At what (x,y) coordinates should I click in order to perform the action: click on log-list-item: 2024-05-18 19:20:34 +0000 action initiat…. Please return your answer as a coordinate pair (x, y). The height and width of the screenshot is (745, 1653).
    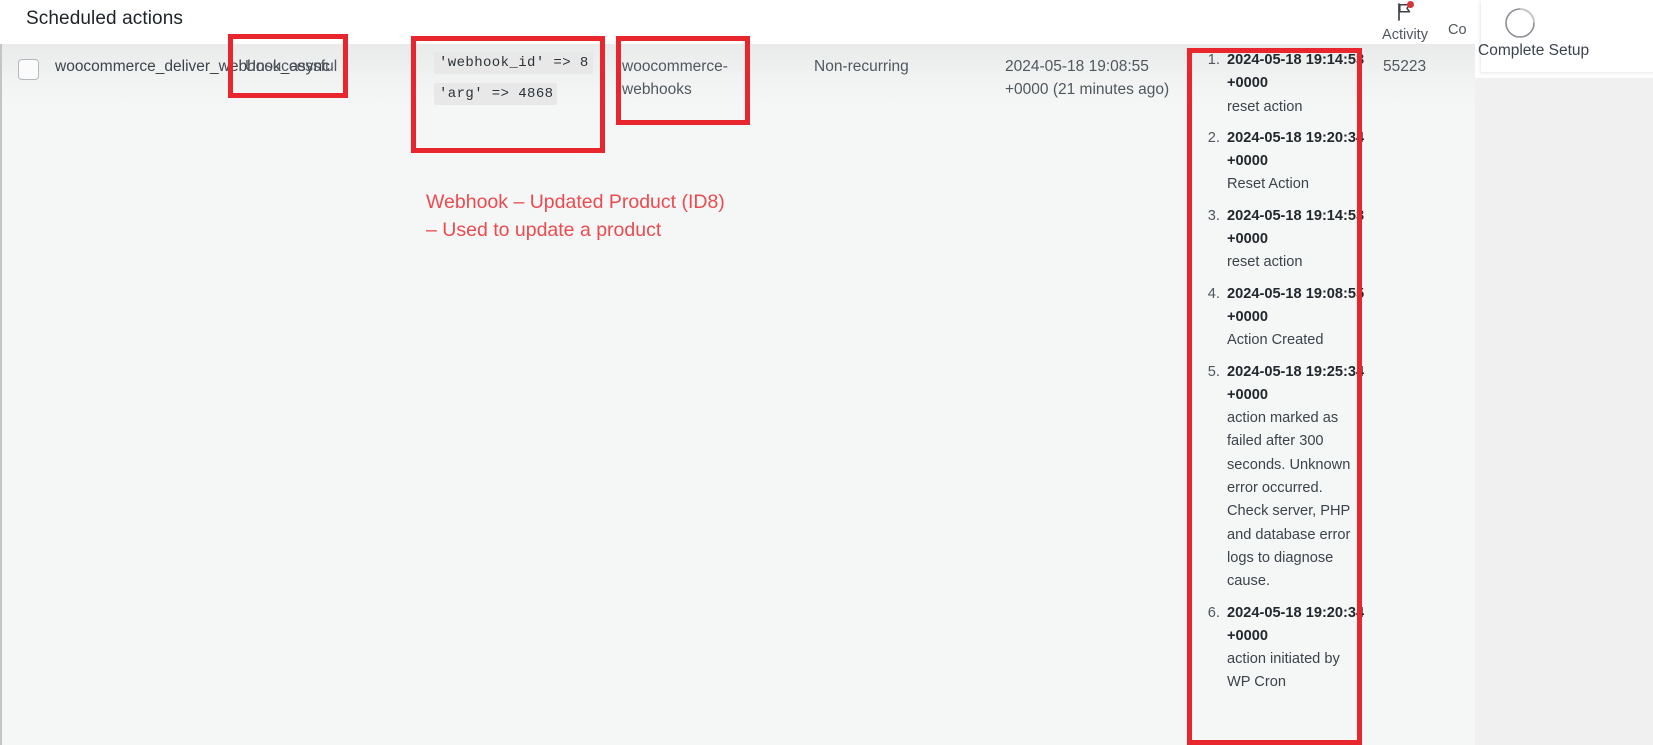
    Looking at the image, I should click on (1295, 648).